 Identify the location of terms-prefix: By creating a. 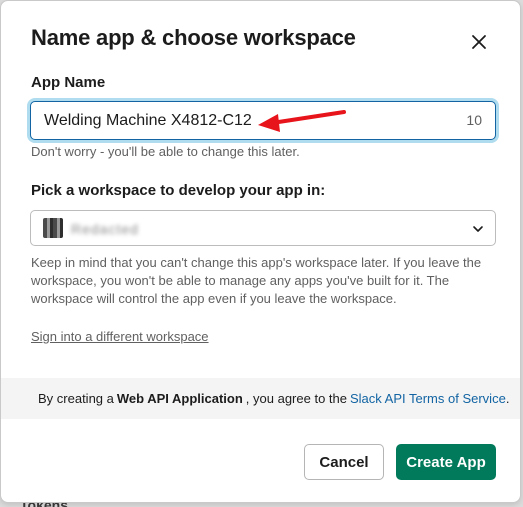
(76, 398).